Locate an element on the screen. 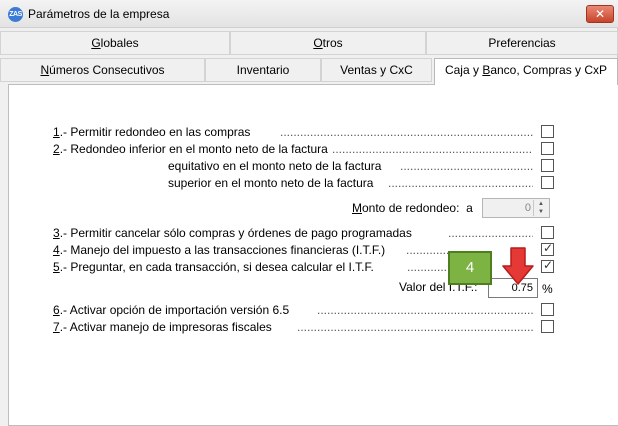 The width and height of the screenshot is (618, 426). tab-caja-label: Caja y Banco, Compras y CxP is located at coordinates (526, 70).